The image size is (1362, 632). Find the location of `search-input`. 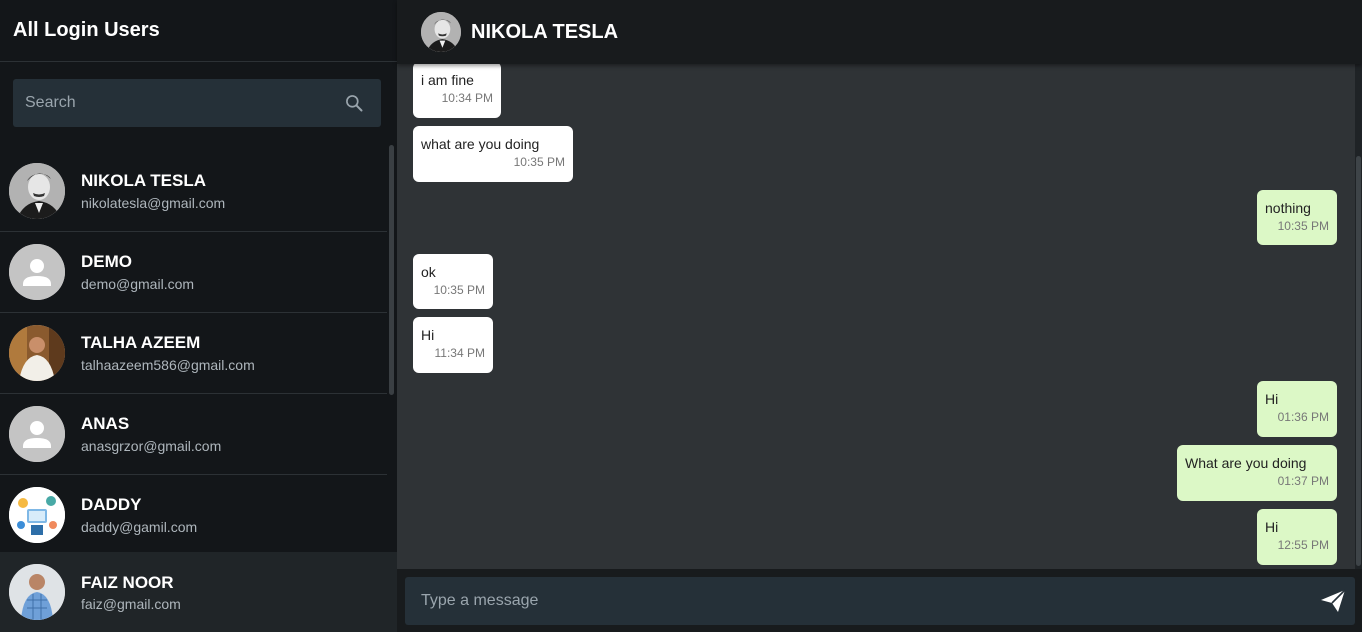

search-input is located at coordinates (173, 103).